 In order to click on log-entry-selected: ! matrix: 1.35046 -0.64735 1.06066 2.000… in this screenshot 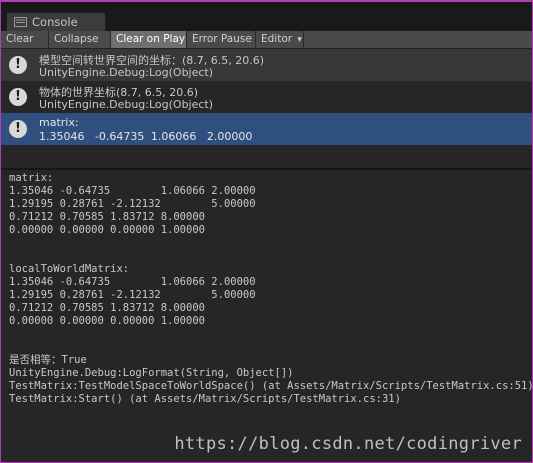, I will do `click(266, 129)`.